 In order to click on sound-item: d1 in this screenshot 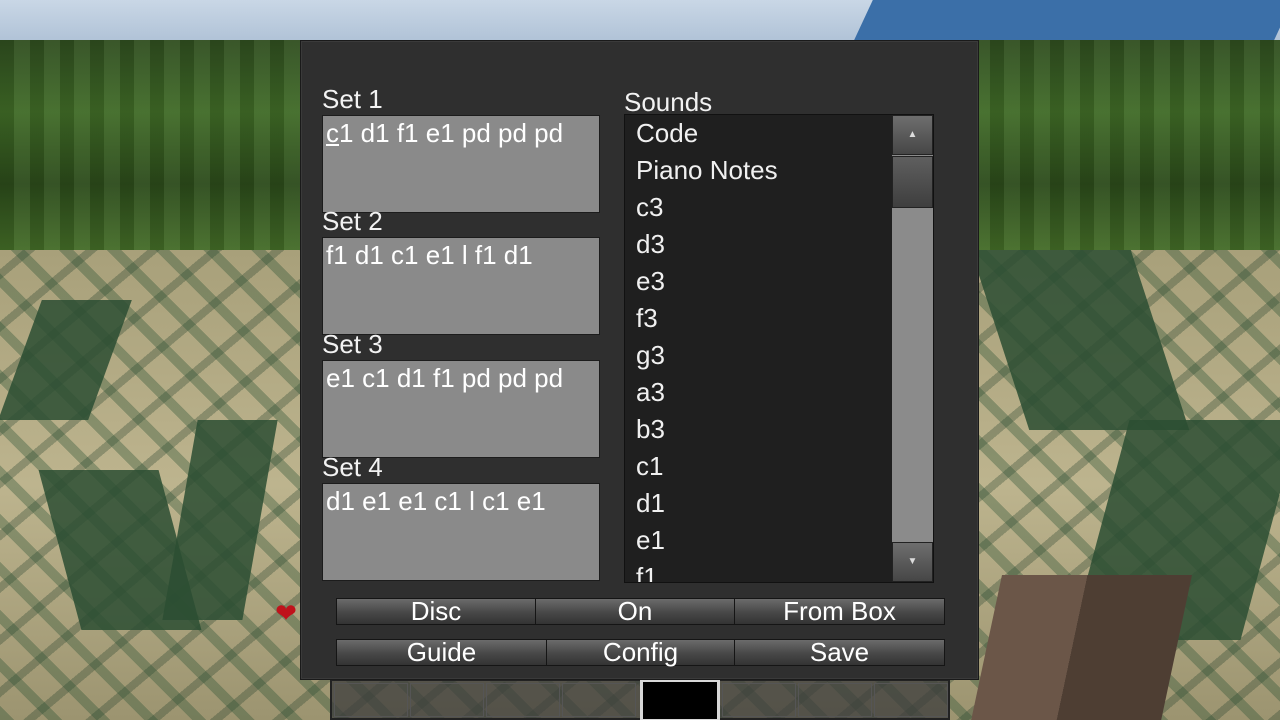, I will do `click(650, 503)`.